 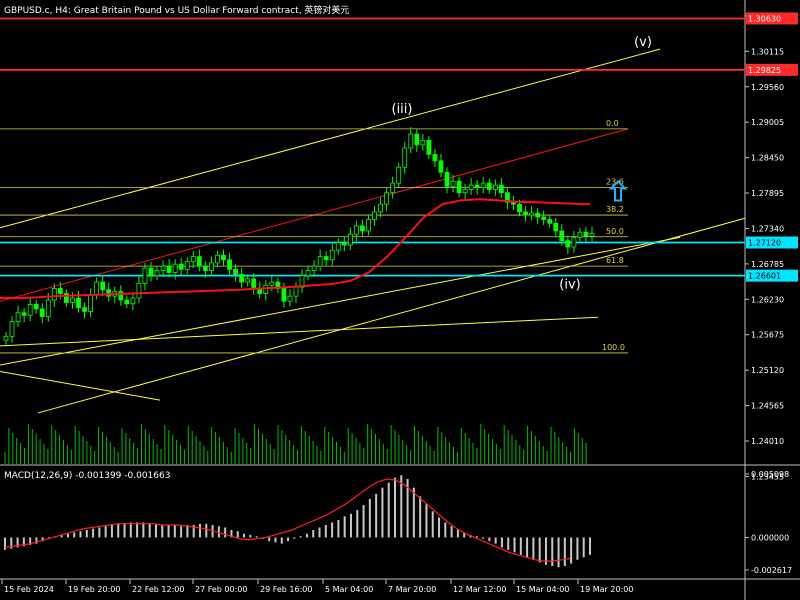 I want to click on level-price-label: 1.26601, so click(x=764, y=276).